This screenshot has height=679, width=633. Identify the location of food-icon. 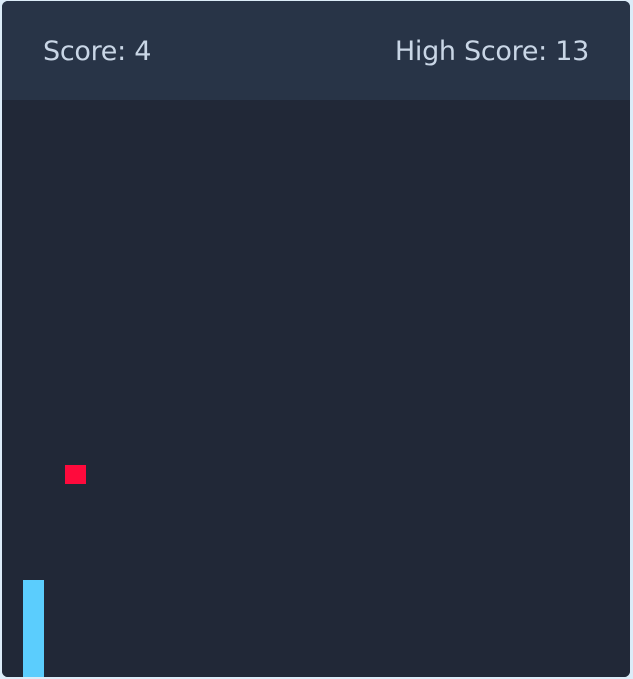
(75, 474).